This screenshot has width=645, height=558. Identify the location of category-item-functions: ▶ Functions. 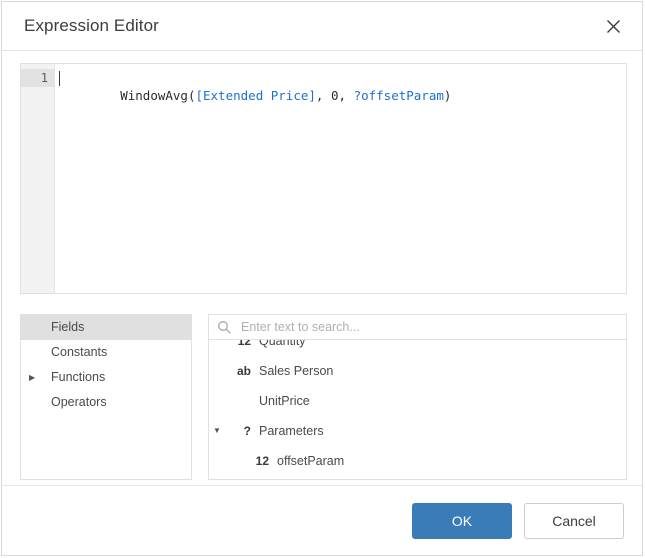
(106, 377).